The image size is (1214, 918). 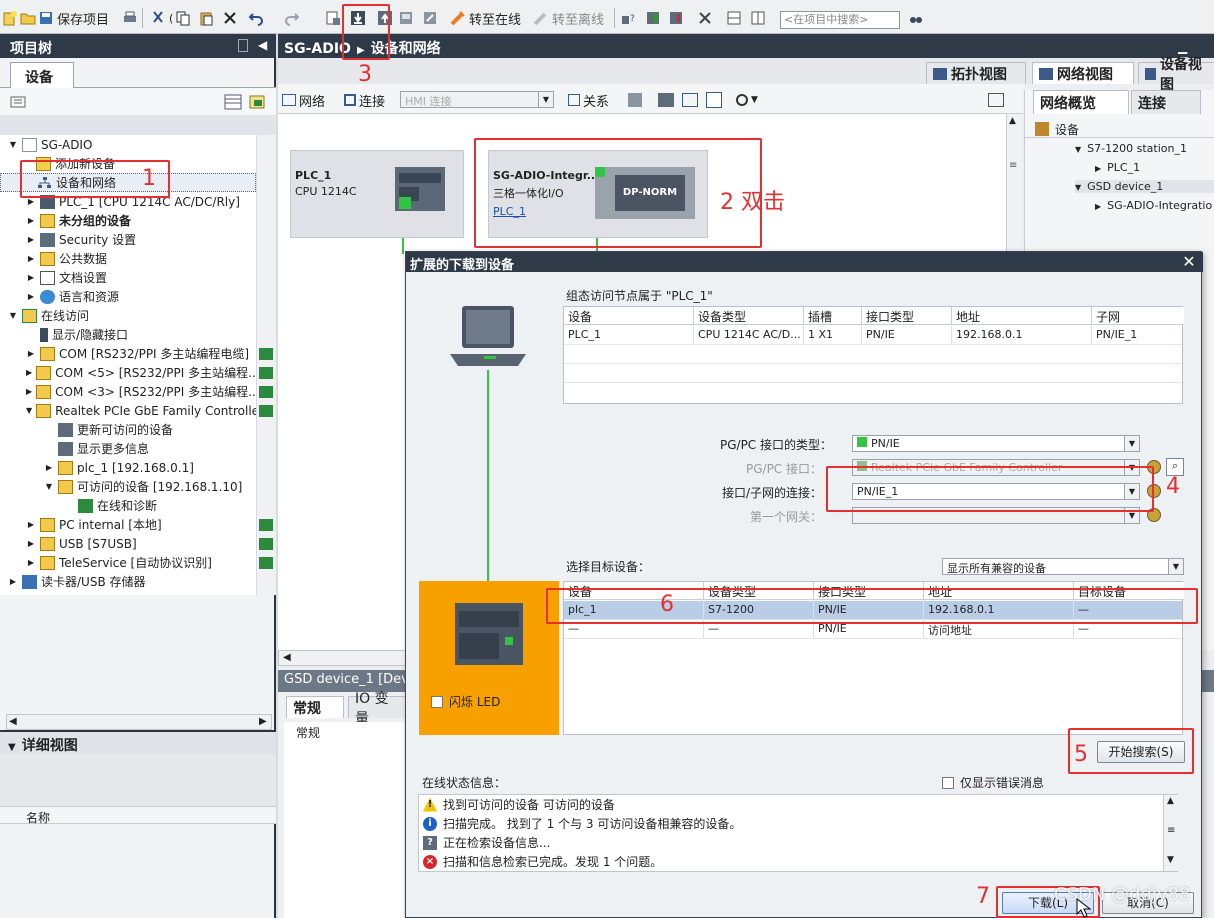 What do you see at coordinates (406, 18) in the screenshot?
I see `simulation-button` at bounding box center [406, 18].